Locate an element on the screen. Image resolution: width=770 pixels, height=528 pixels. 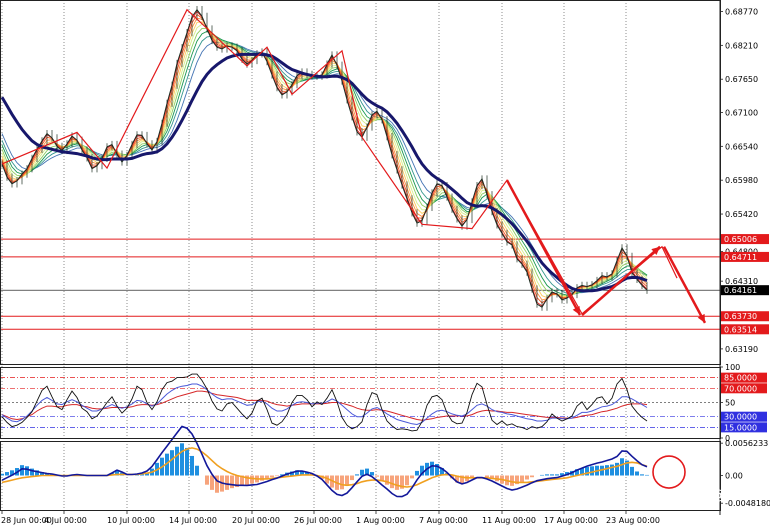
x-tick-label-1: 4 Jul 00:00 is located at coordinates (65, 520).